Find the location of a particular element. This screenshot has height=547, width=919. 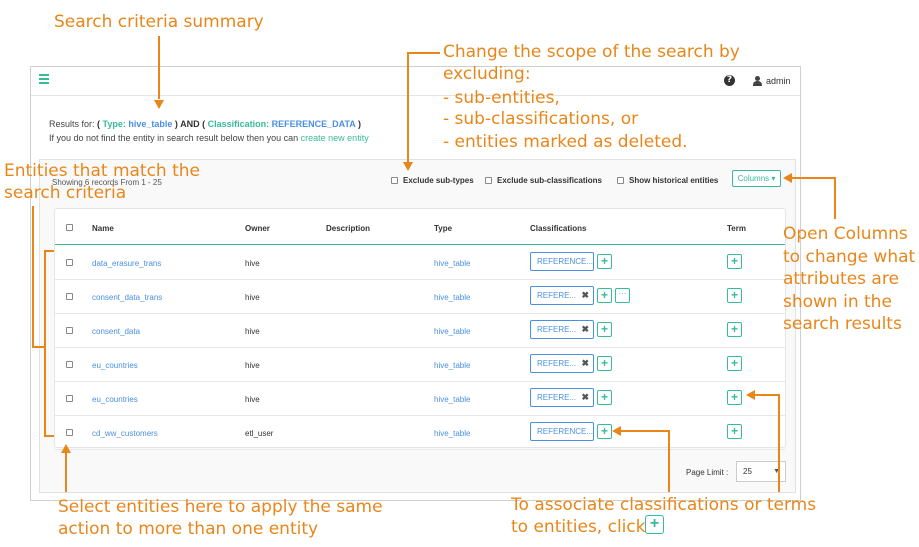

table-row: consent_data hive hive_table REFERE... ✖ + + is located at coordinates (420, 331).